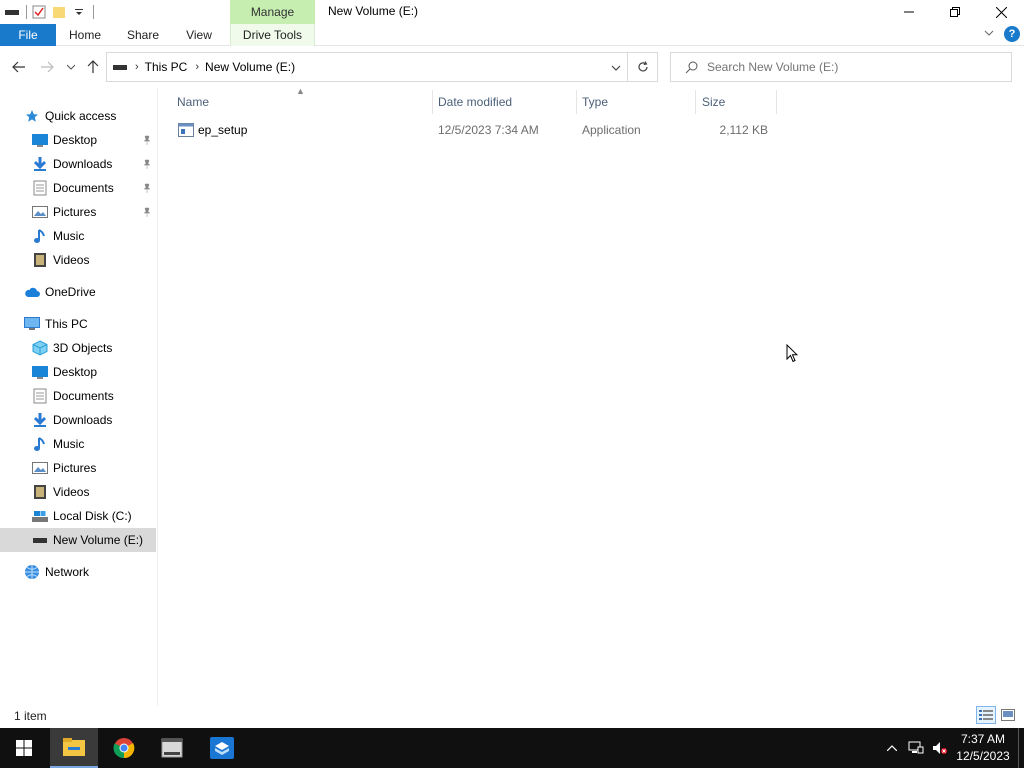 The width and height of the screenshot is (1024, 768). I want to click on nav-qa-downloads: Downloads, so click(78, 164).